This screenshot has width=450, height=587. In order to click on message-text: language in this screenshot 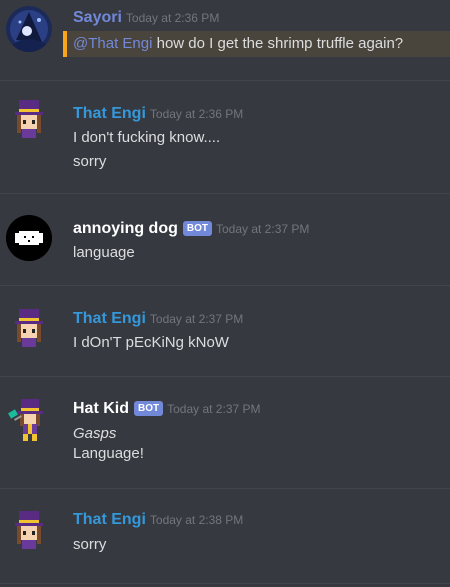, I will do `click(104, 252)`.